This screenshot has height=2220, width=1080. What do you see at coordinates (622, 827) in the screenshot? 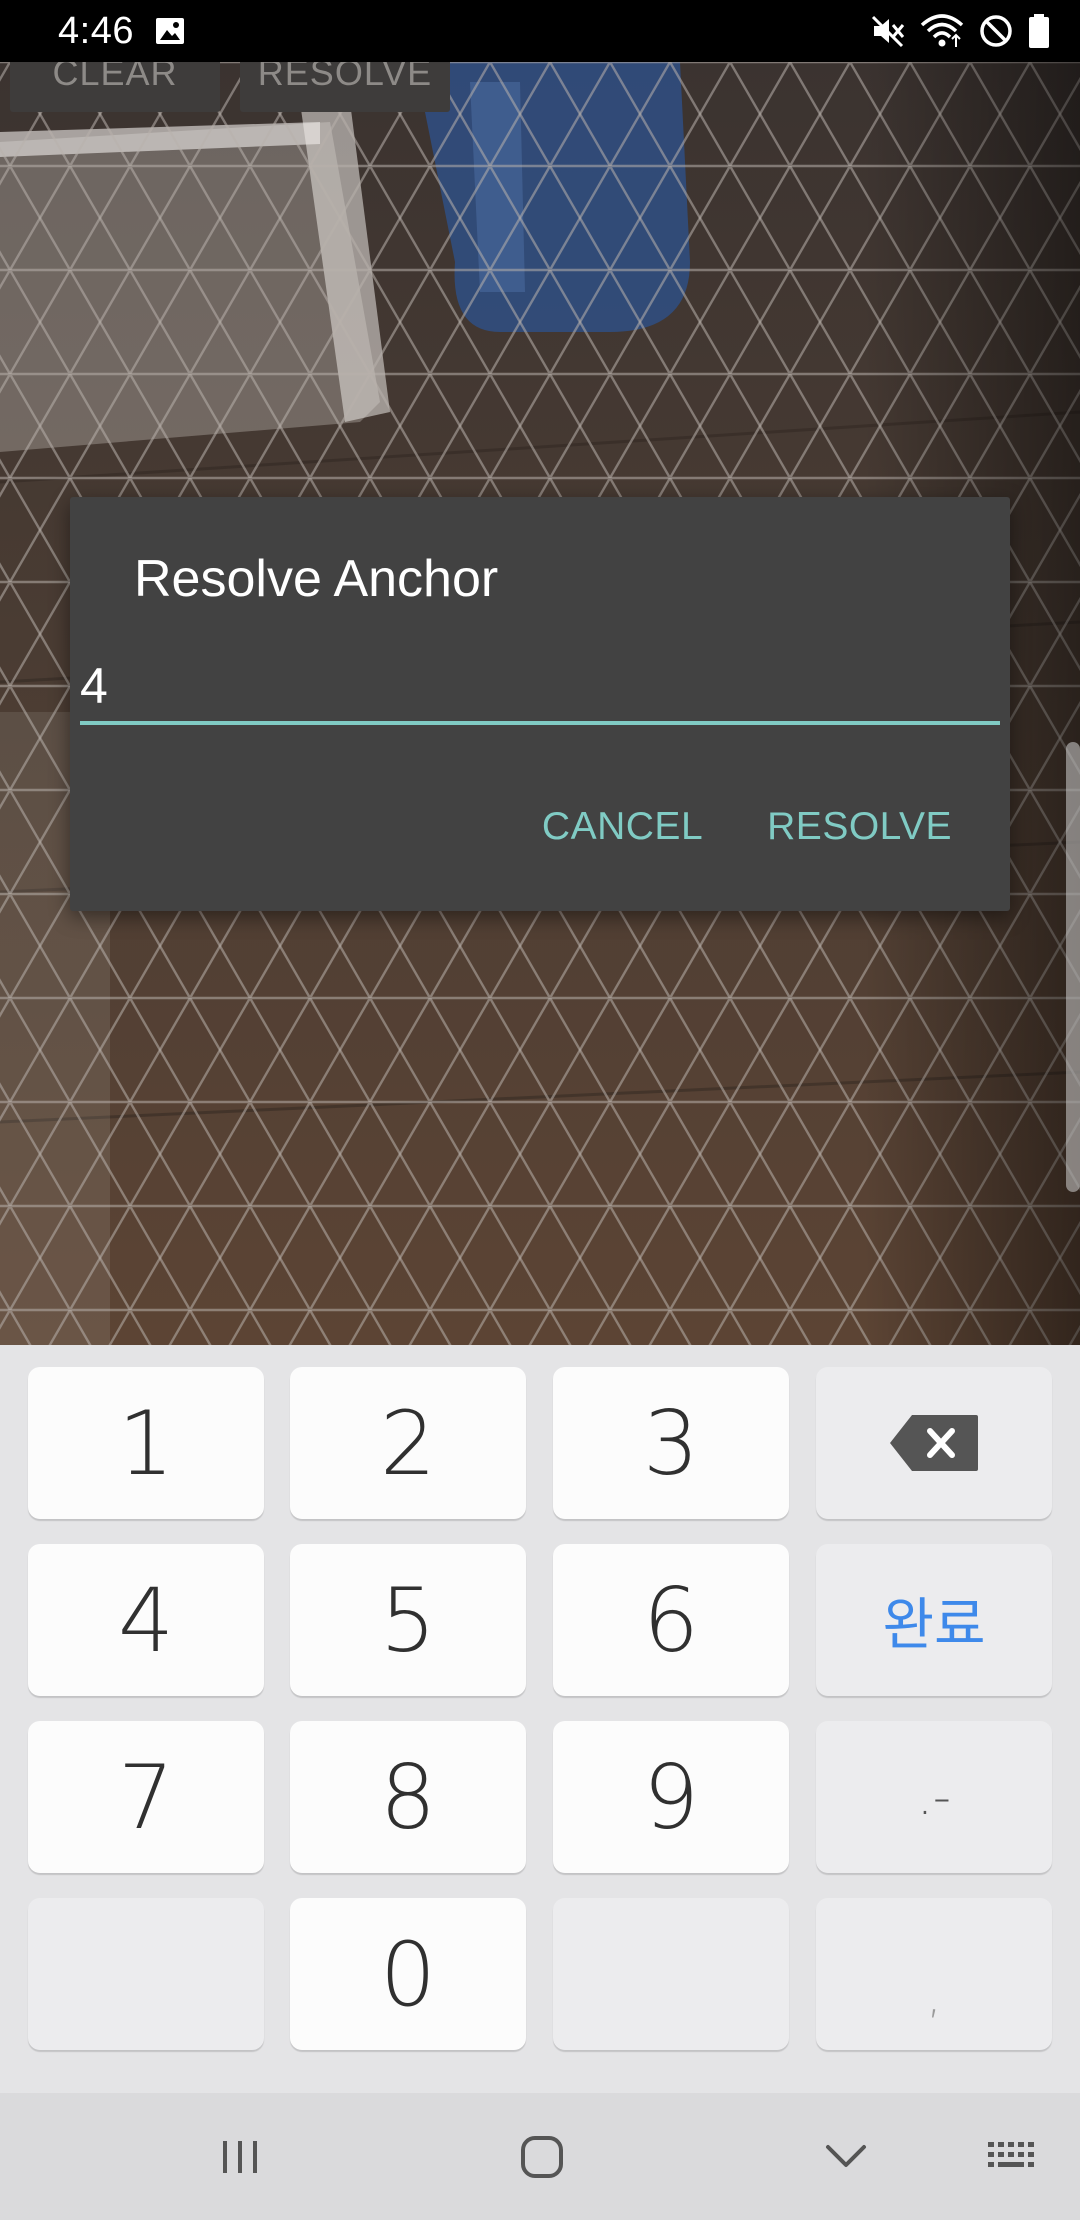
I see `cancel-button: CANCEL` at bounding box center [622, 827].